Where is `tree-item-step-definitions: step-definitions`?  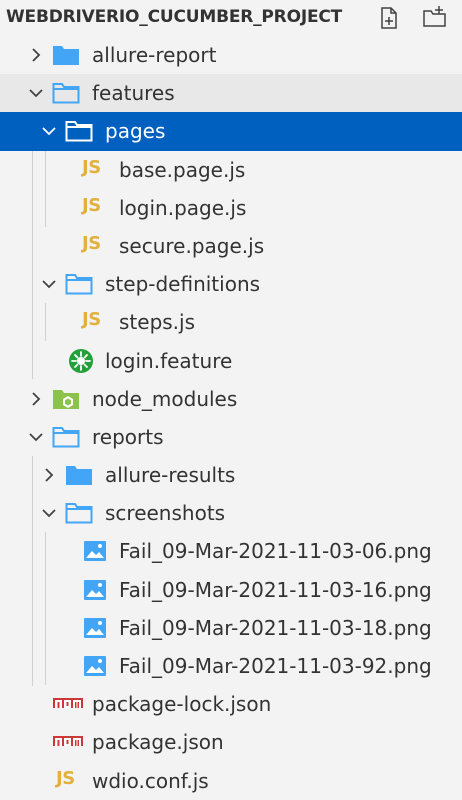 tree-item-step-definitions: step-definitions is located at coordinates (231, 284).